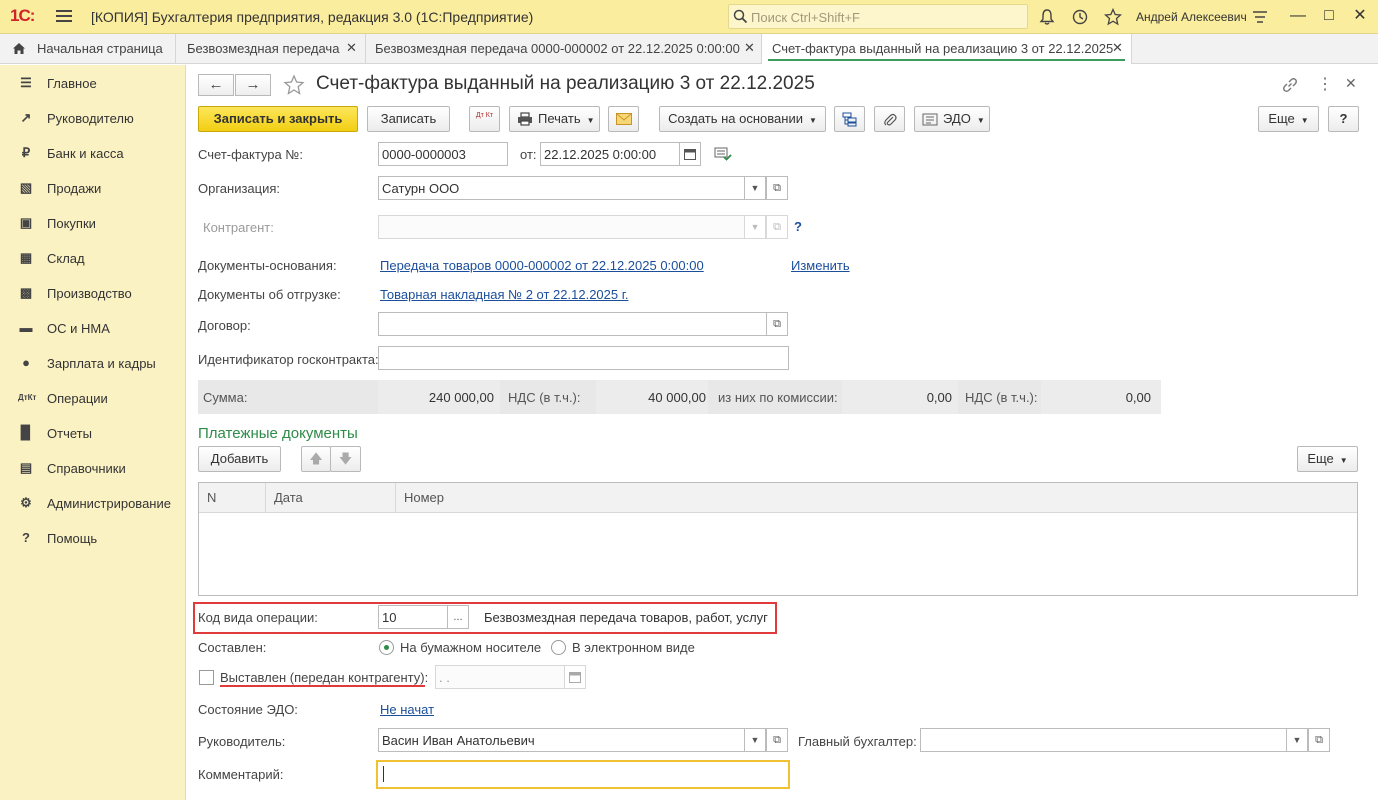  What do you see at coordinates (610, 154) in the screenshot?
I see `date-field: 22.12.2025 0:00:00` at bounding box center [610, 154].